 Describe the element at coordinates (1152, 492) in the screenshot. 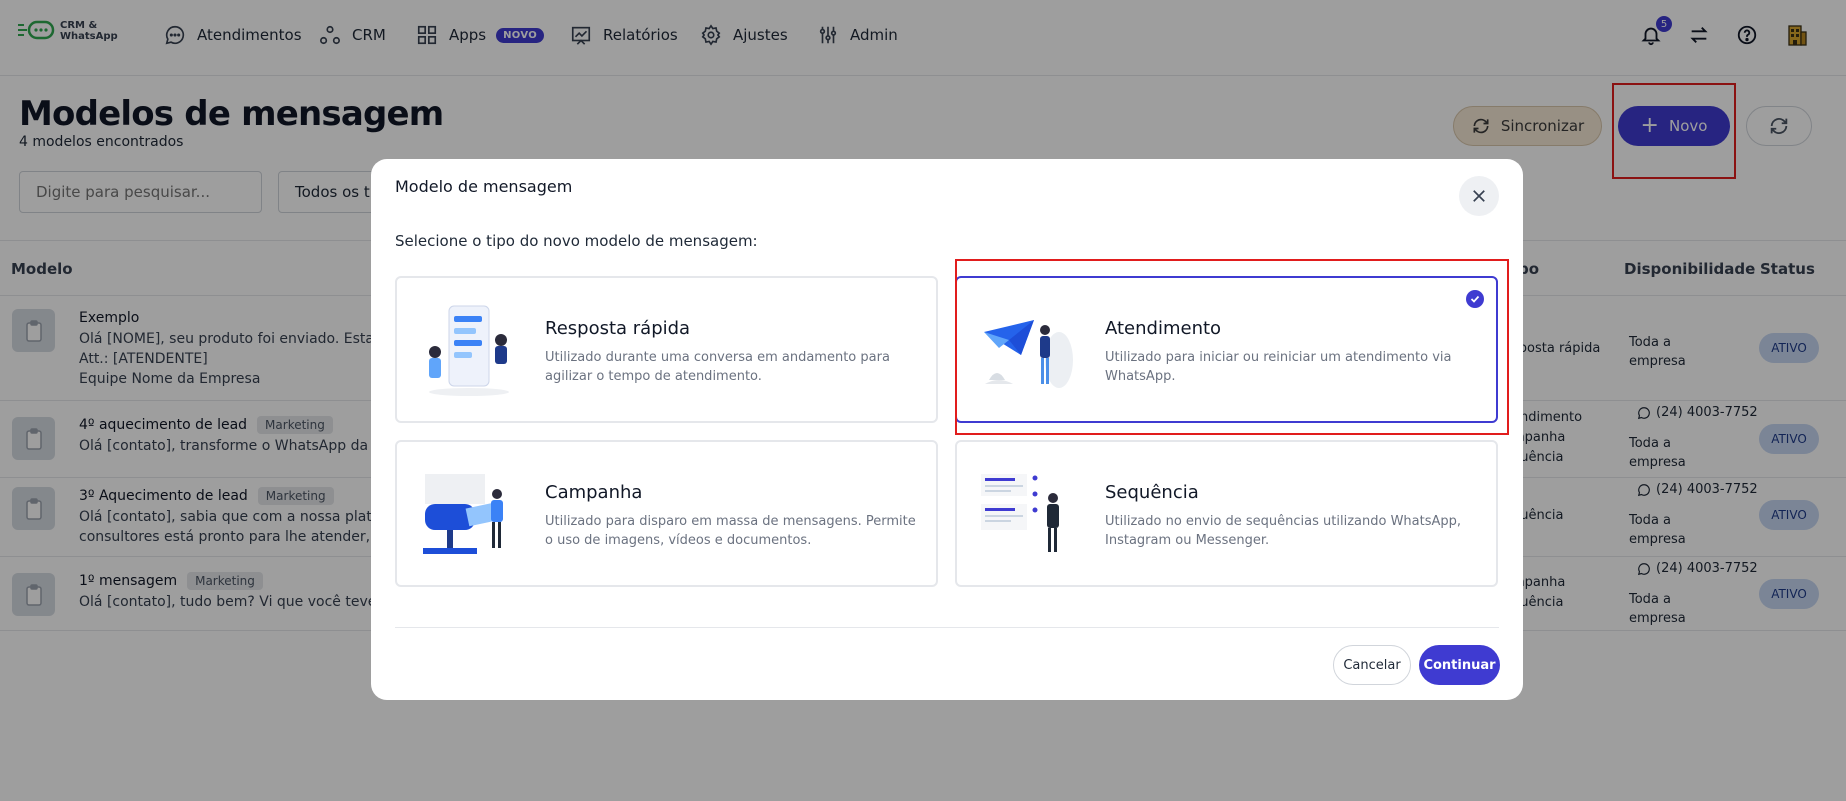

I see `option-title: Sequência` at that location.